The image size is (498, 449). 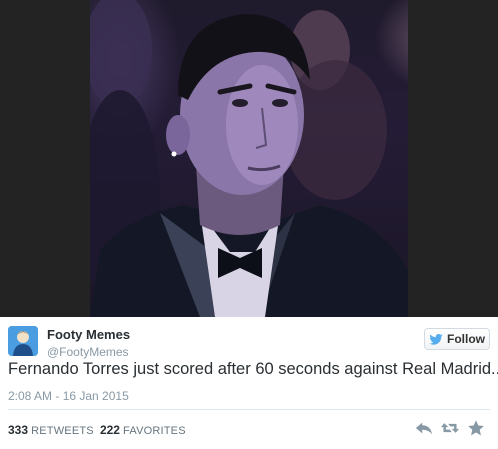 I want to click on account-handle: @FootyMemes, so click(x=88, y=352).